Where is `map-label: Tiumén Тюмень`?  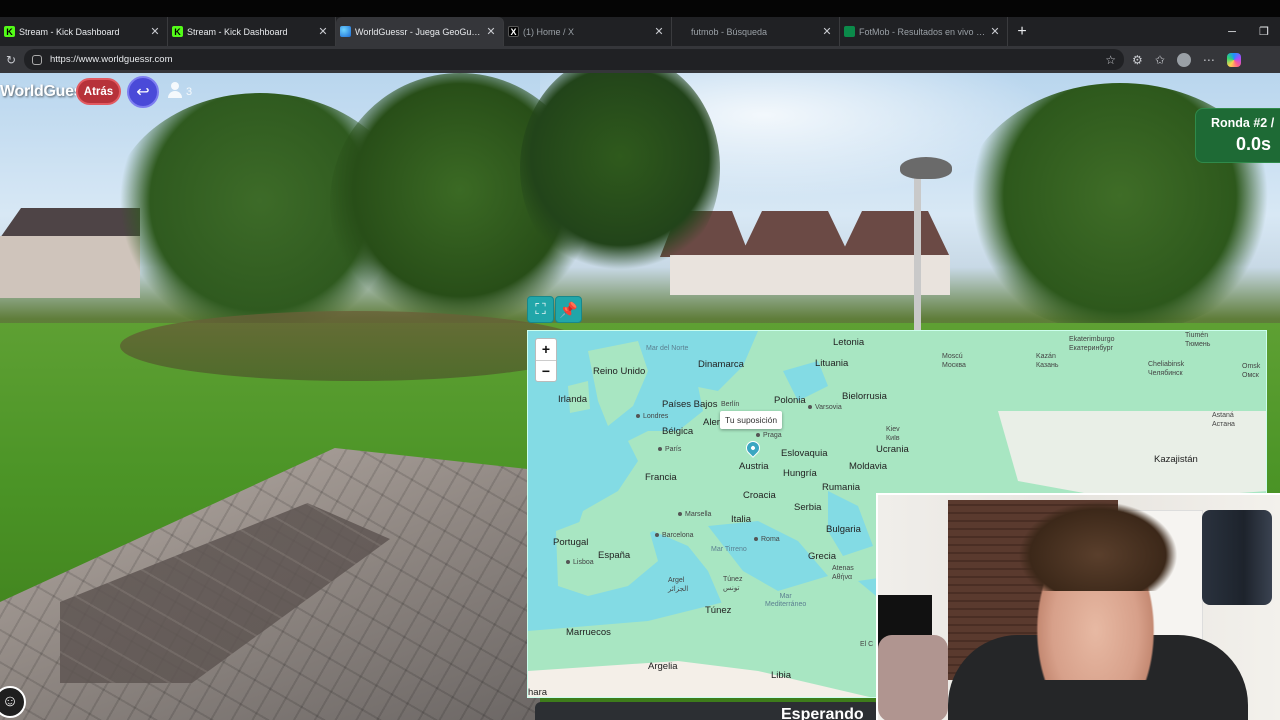
map-label: Tiumén Тюмень is located at coordinates (1198, 340).